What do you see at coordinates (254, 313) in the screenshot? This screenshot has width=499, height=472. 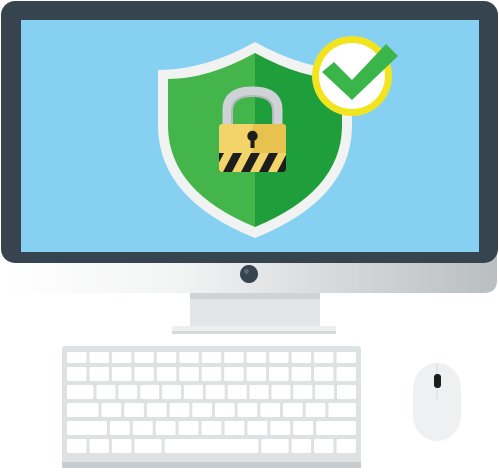 I see `monitor-stand` at bounding box center [254, 313].